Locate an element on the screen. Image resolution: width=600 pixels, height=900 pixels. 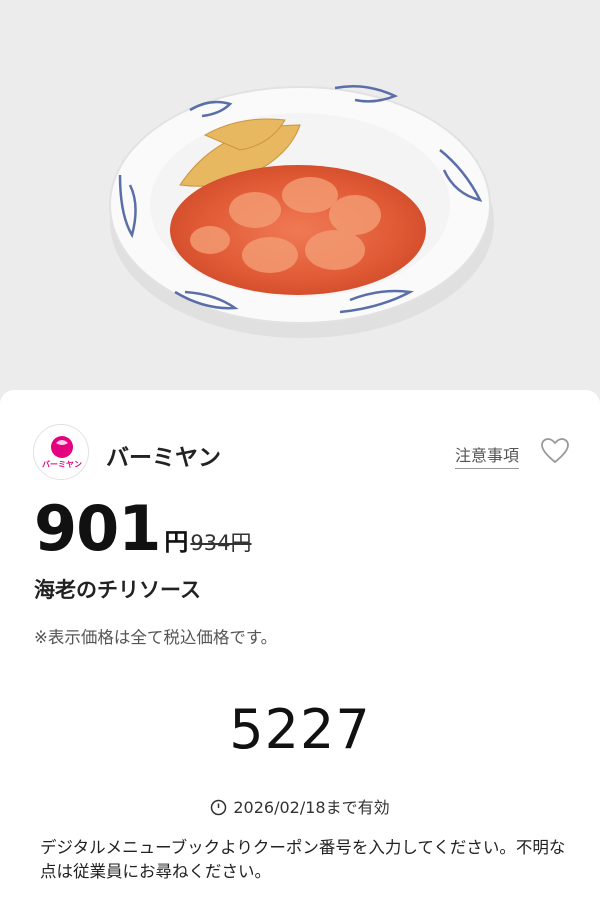
price-row: 901 円934円 is located at coordinates (143, 529).